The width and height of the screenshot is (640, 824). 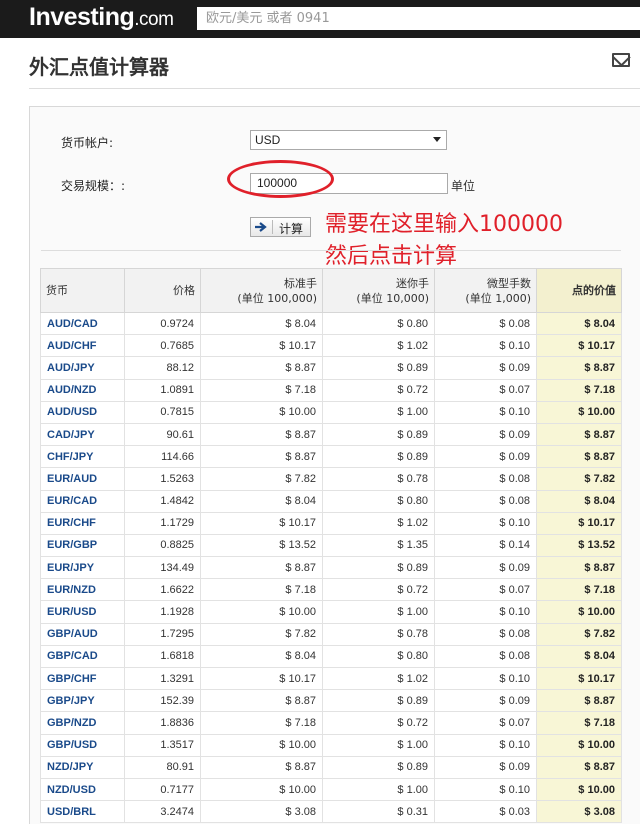 I want to click on table-row: EUR/JPY 134.49 $ 8.87 $ 0.89 $ 0.09 $ 8.87, so click(x=331, y=568).